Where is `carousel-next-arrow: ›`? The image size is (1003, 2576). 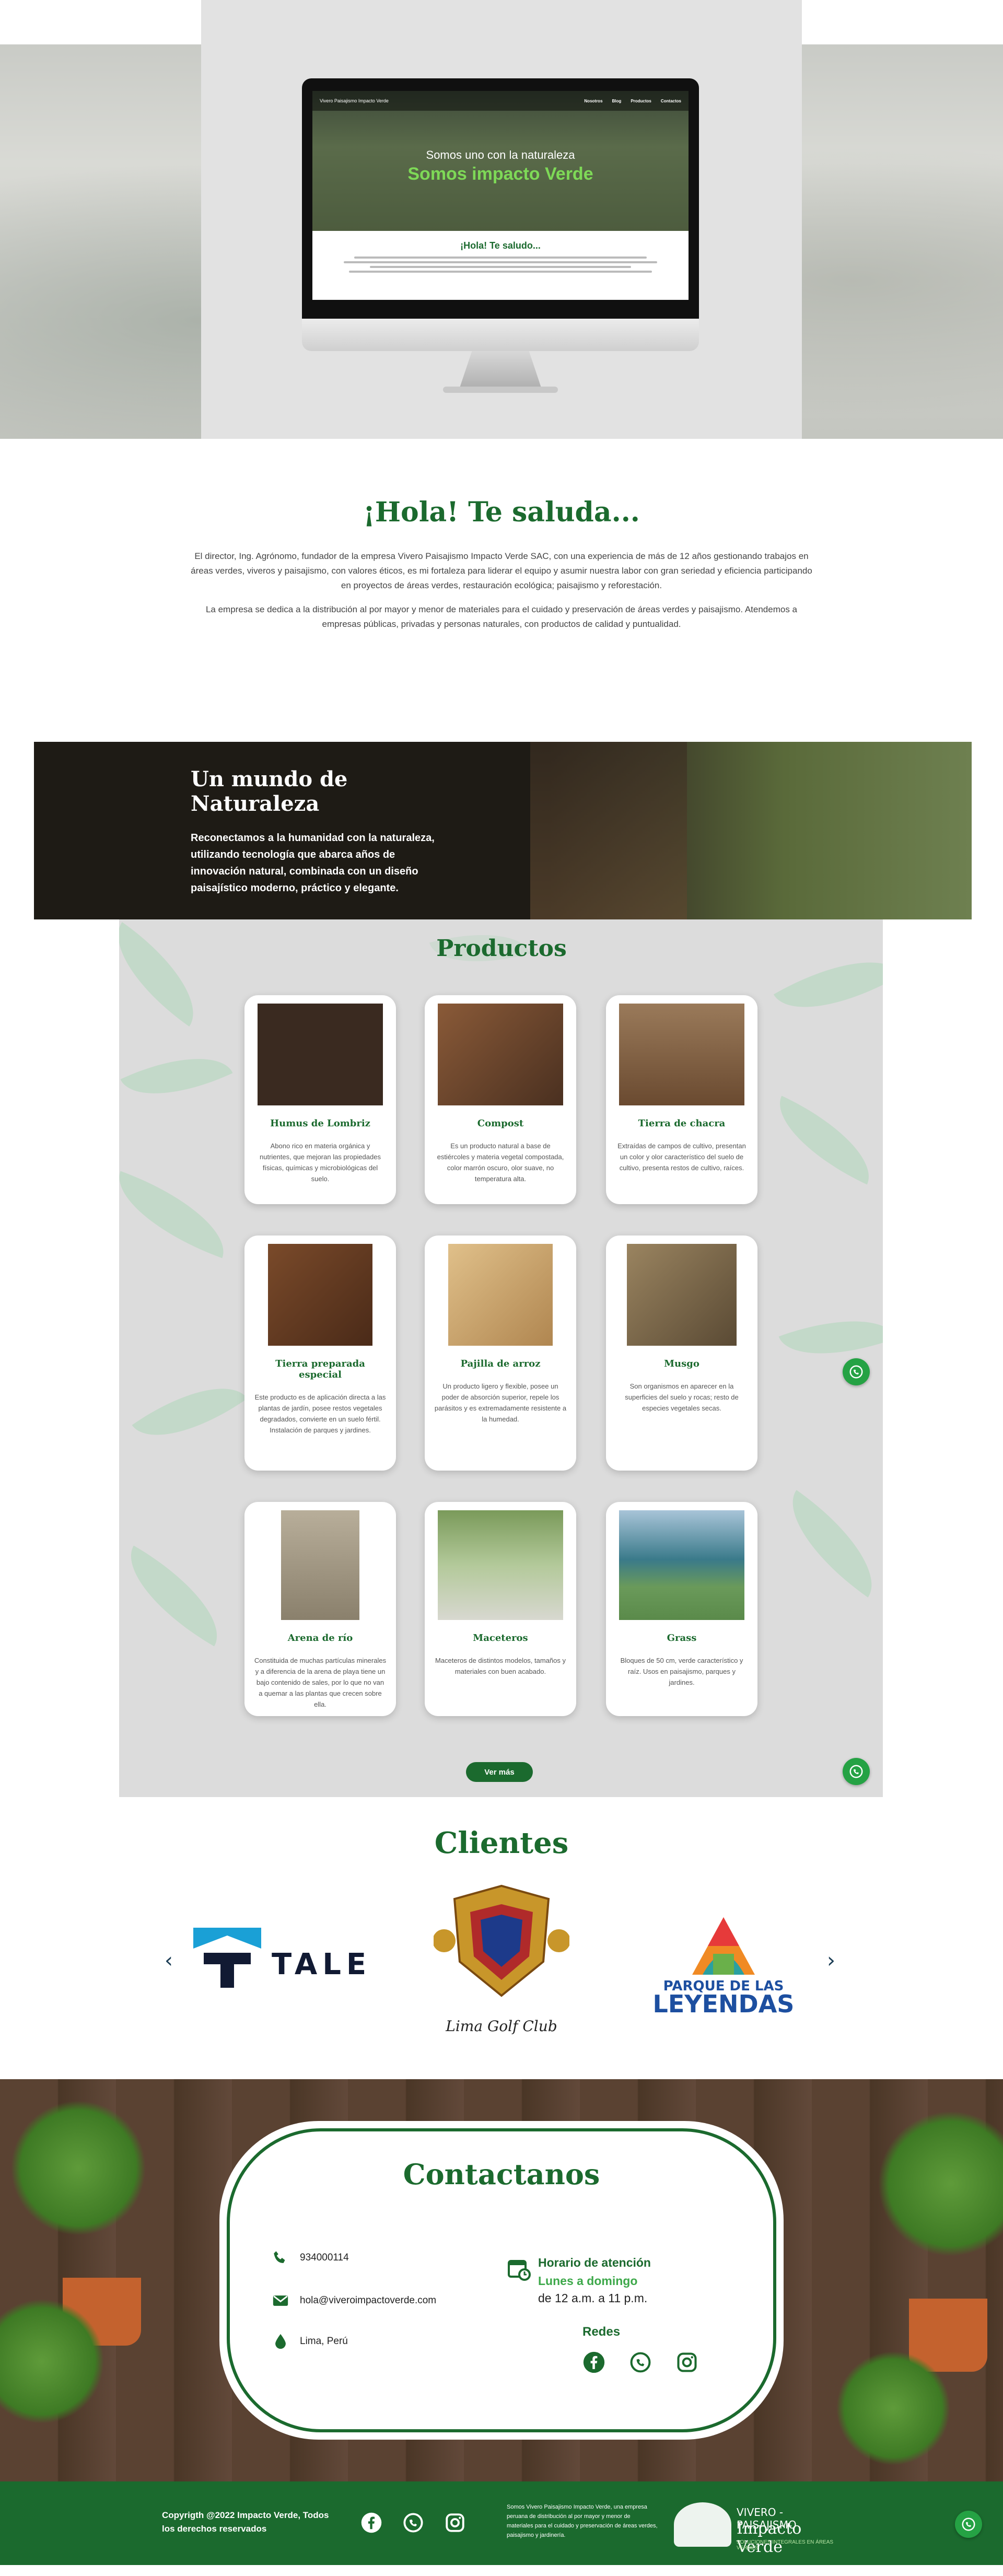
carousel-next-arrow: › is located at coordinates (831, 1961).